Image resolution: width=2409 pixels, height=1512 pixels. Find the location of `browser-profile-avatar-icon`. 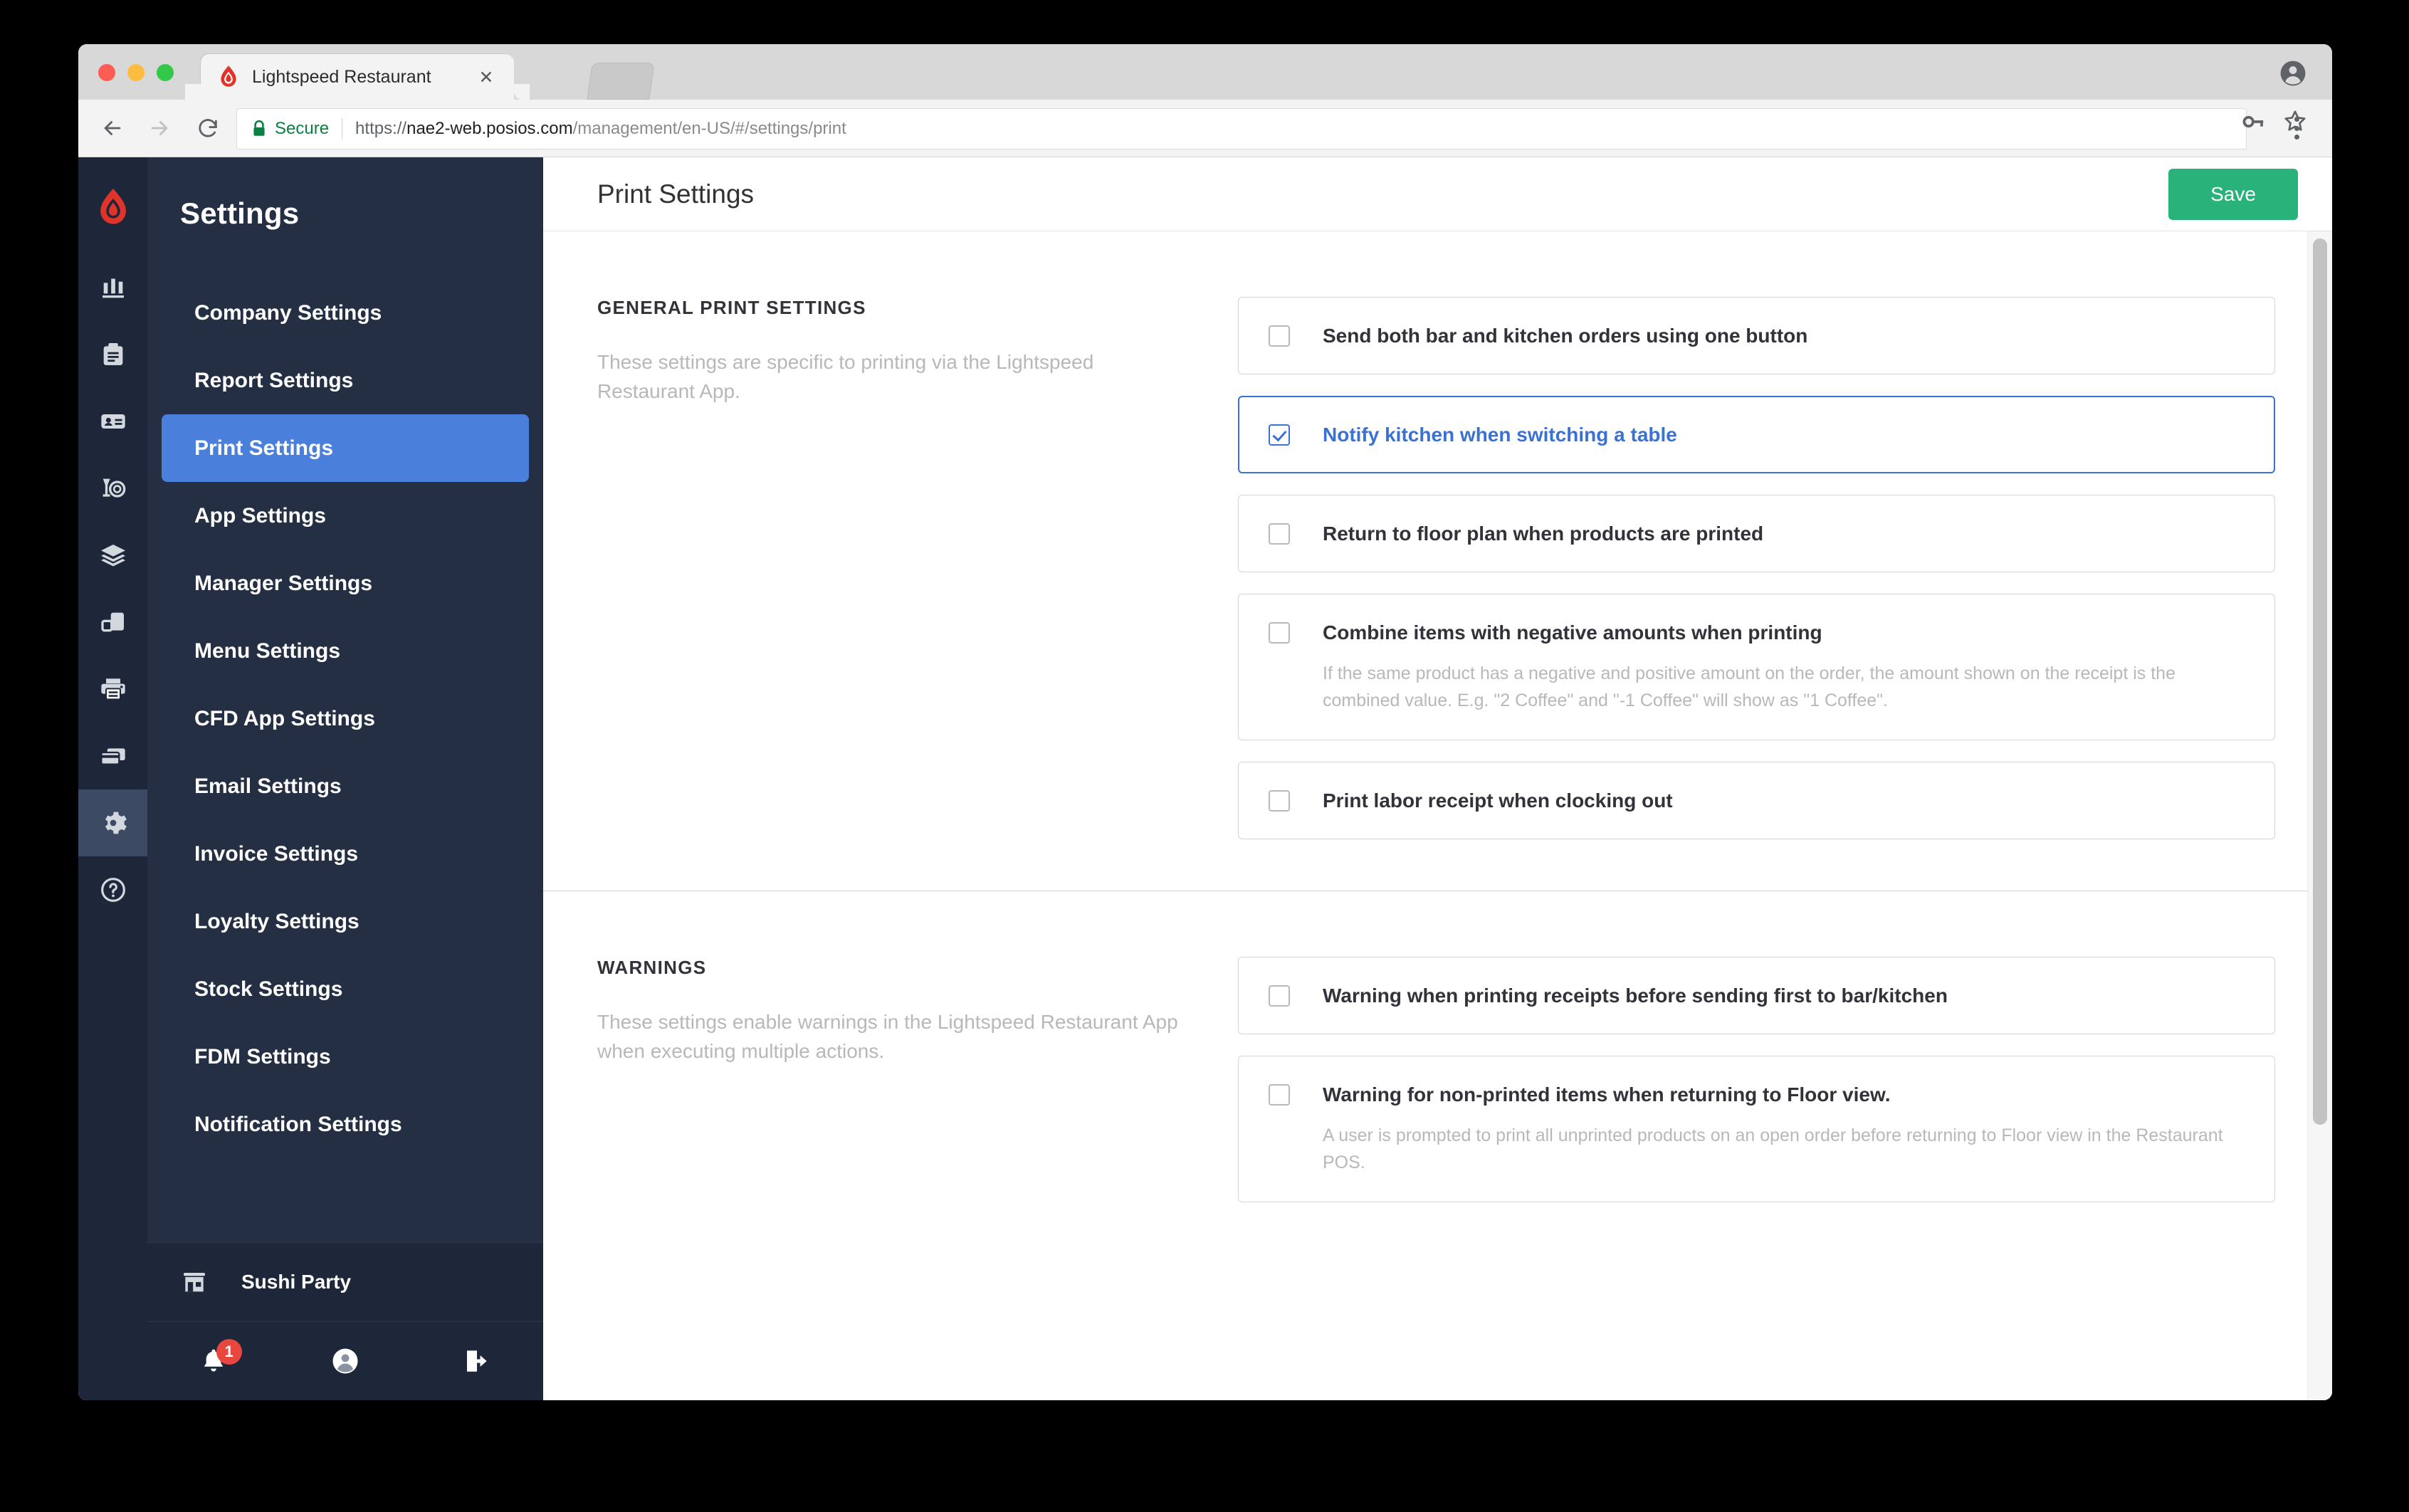

browser-profile-avatar-icon is located at coordinates (2292, 73).